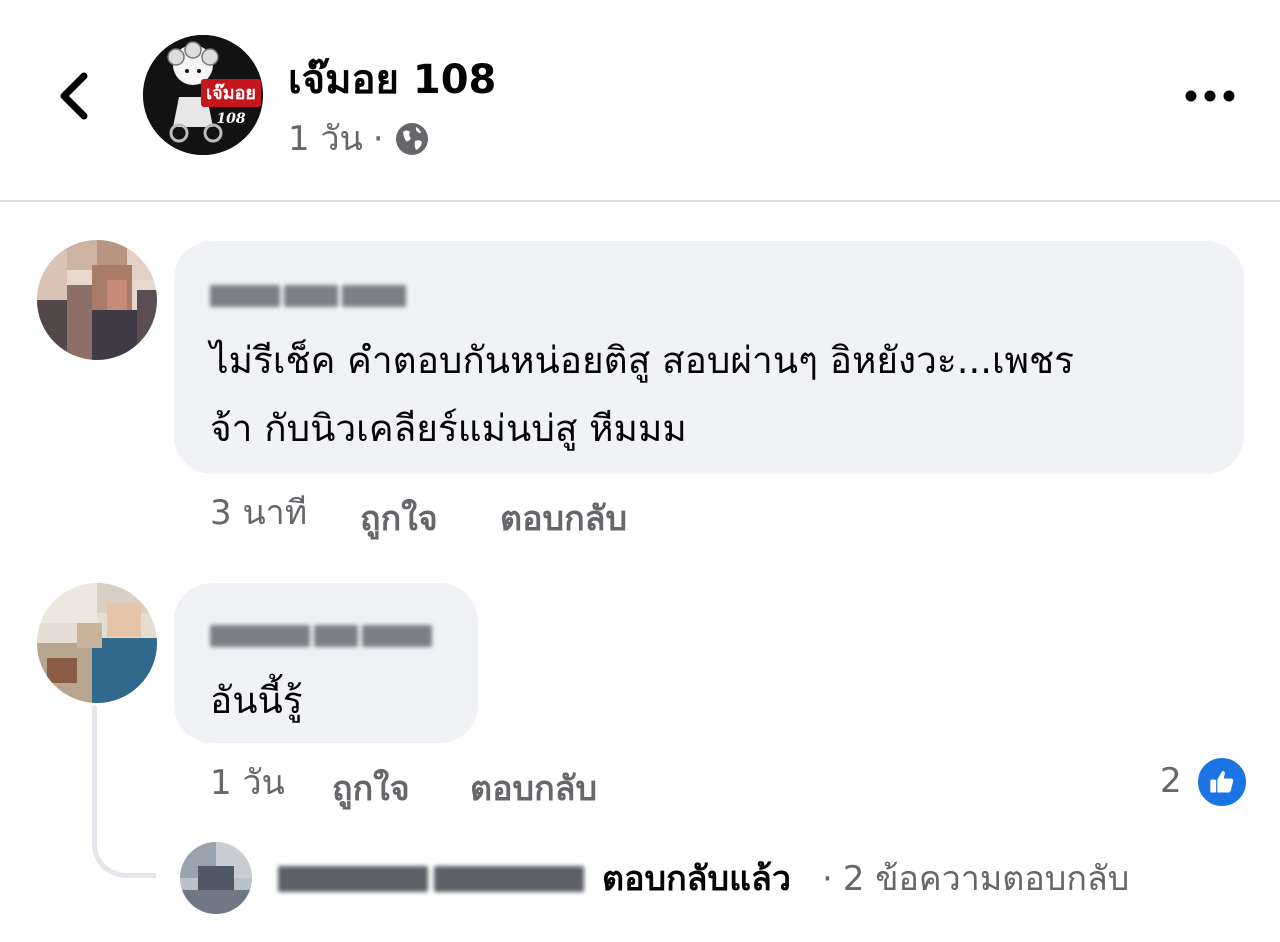 Image resolution: width=1280 pixels, height=942 pixels. I want to click on comment-text: อันนี้รู้, so click(256, 700).